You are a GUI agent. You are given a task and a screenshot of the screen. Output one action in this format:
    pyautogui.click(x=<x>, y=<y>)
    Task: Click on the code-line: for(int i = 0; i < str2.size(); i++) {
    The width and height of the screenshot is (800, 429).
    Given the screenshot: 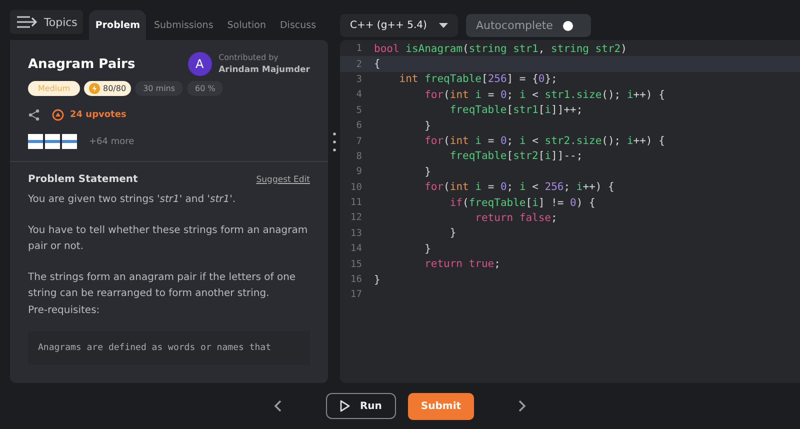 What is the action you would take?
    pyautogui.click(x=544, y=141)
    